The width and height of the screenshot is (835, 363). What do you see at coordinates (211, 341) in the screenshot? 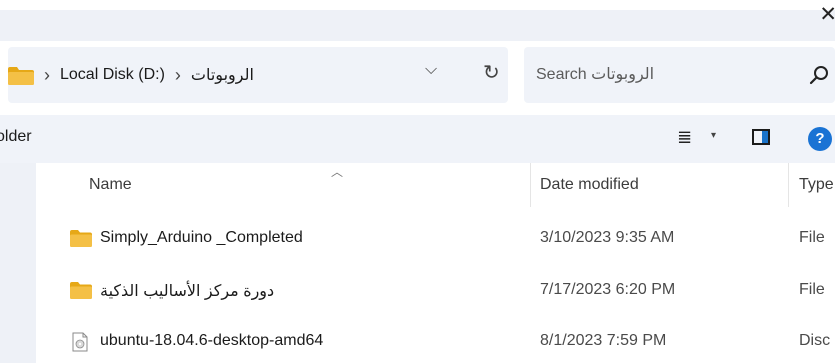
I see `file-name: ubuntu-18.04.6-desktop-amd64` at bounding box center [211, 341].